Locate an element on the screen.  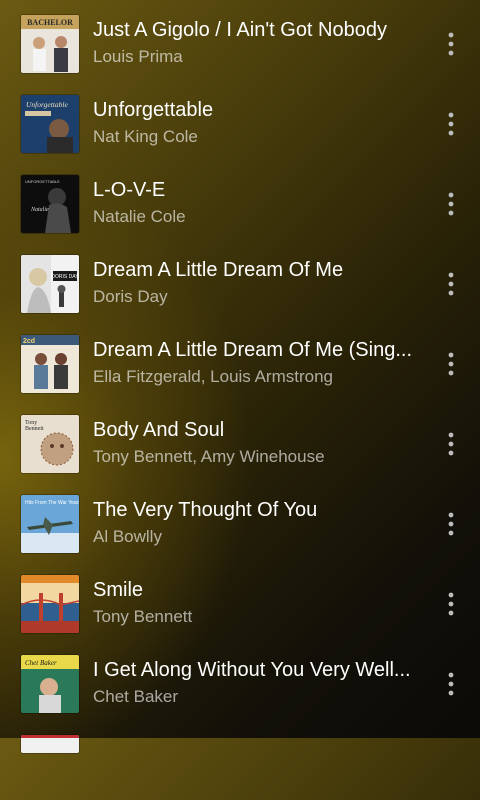
album-art: 2cd is located at coordinates (50, 364).